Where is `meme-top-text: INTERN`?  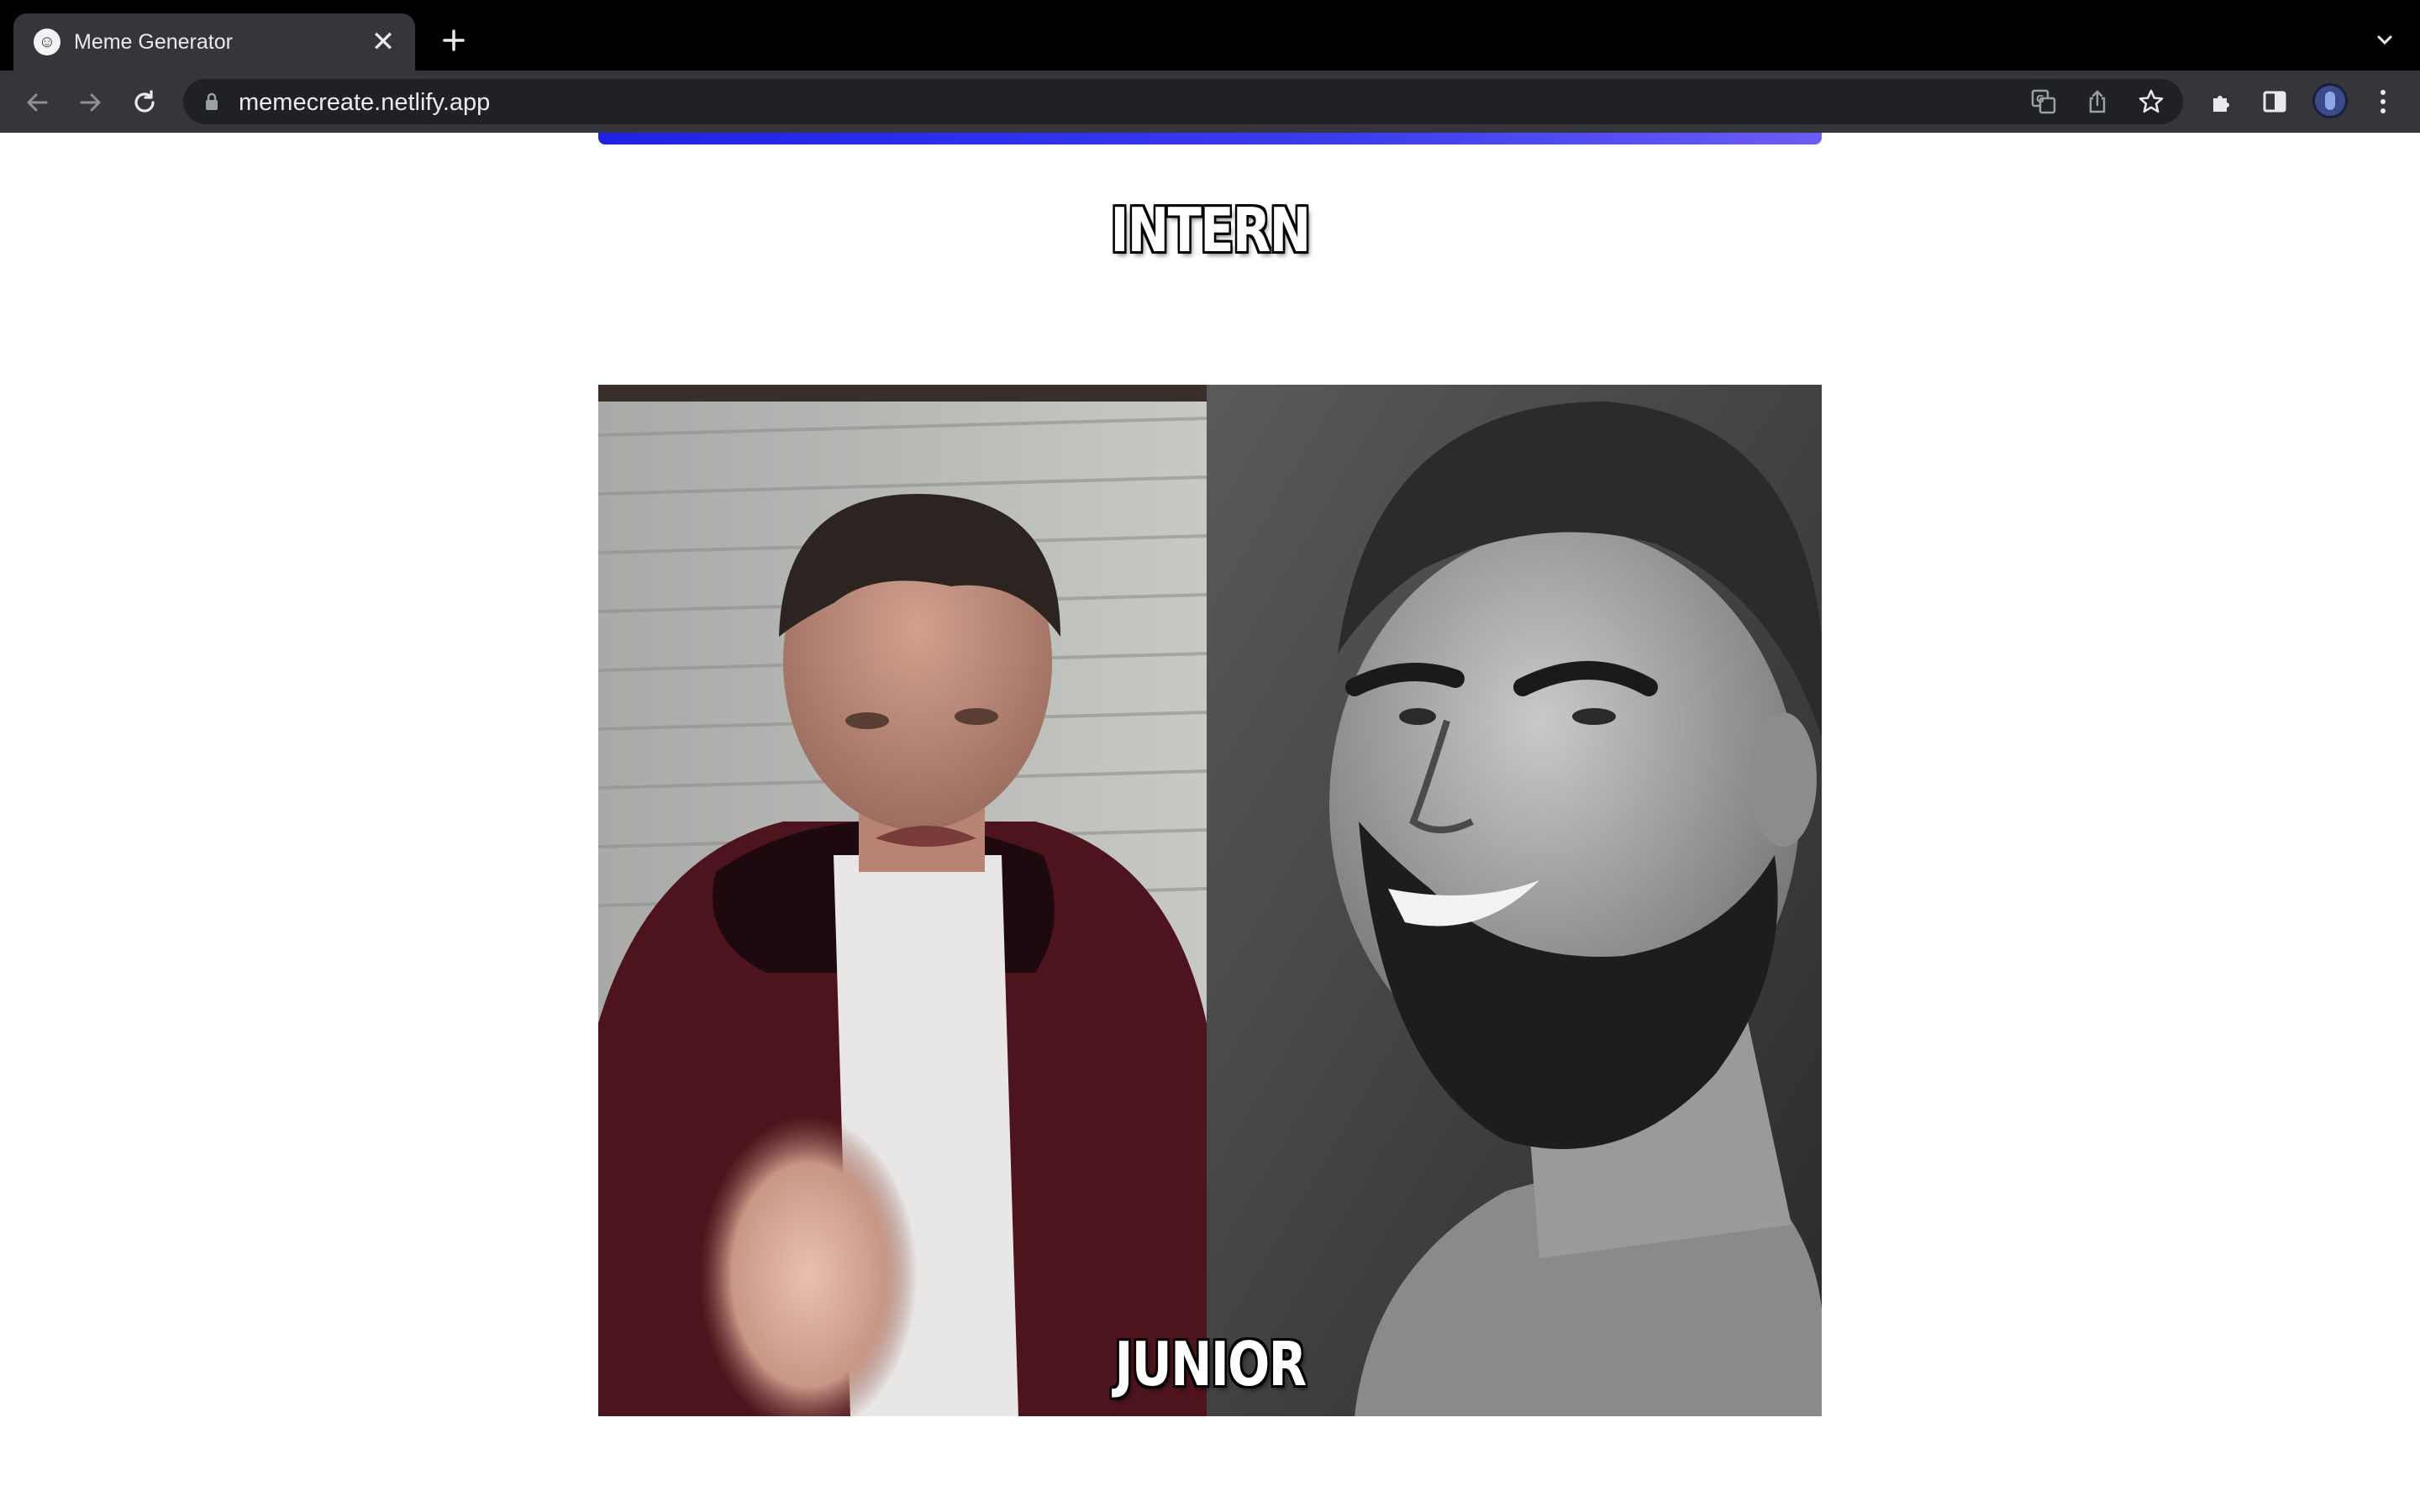
meme-top-text: INTERN is located at coordinates (1210, 230).